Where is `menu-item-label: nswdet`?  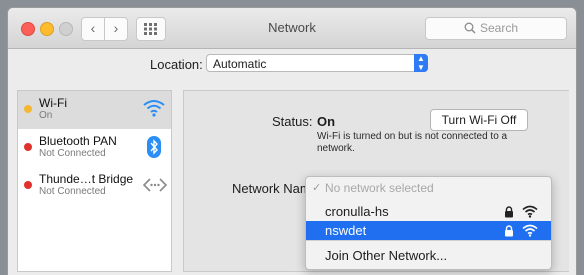 menu-item-label: nswdet is located at coordinates (346, 230).